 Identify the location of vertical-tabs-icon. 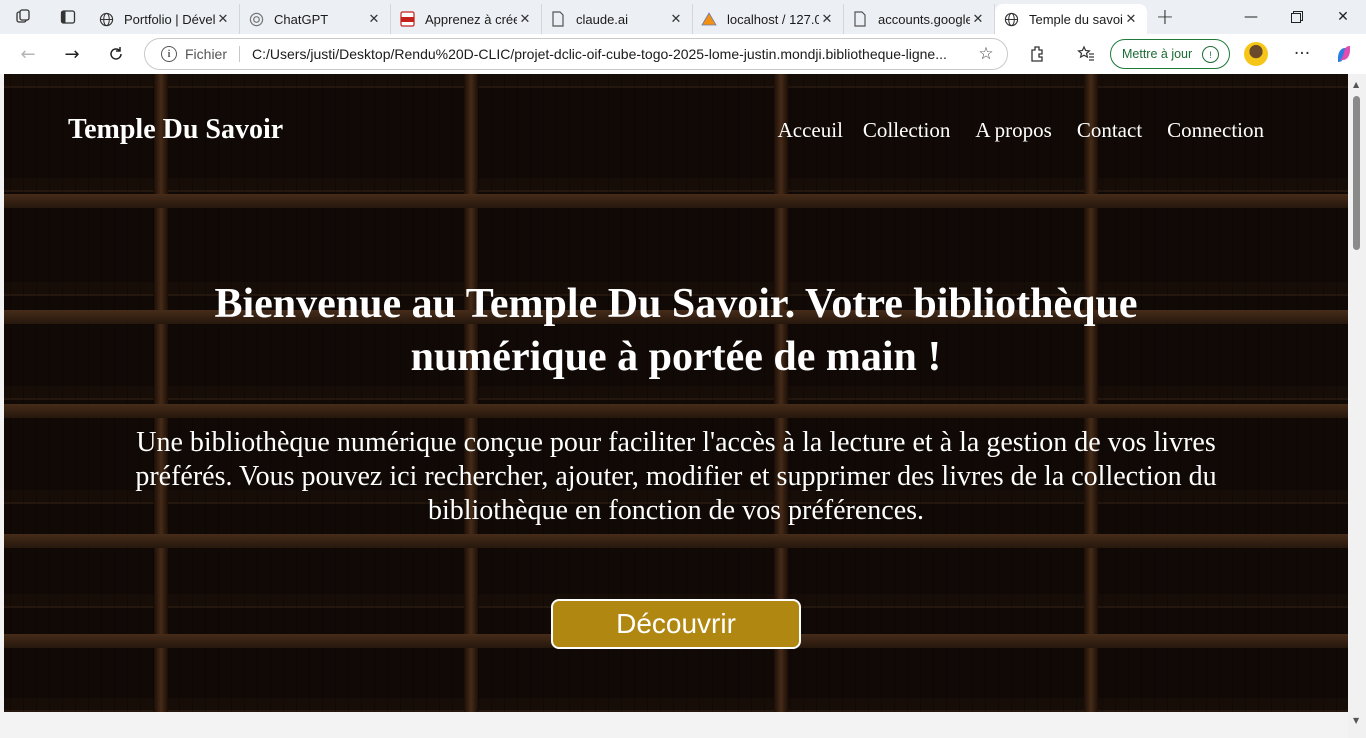
(68, 17).